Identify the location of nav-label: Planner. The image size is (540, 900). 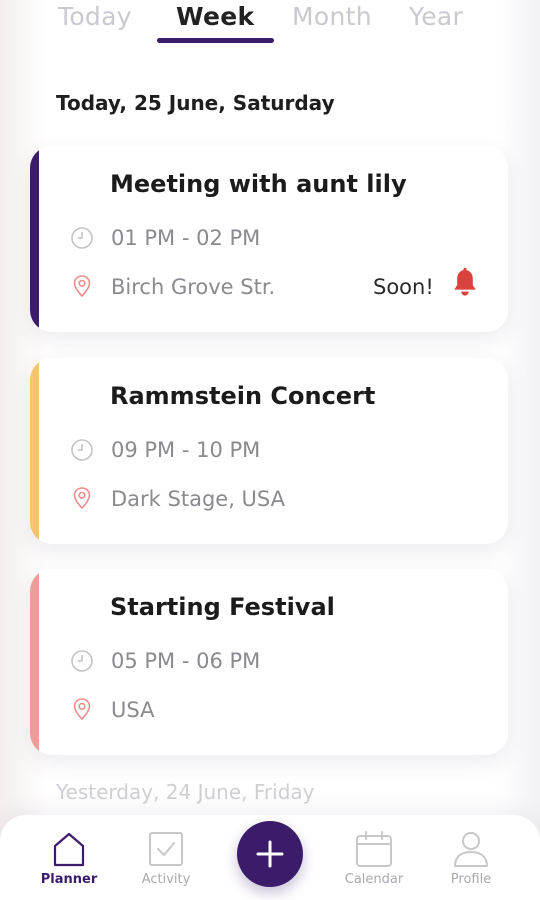
(69, 879).